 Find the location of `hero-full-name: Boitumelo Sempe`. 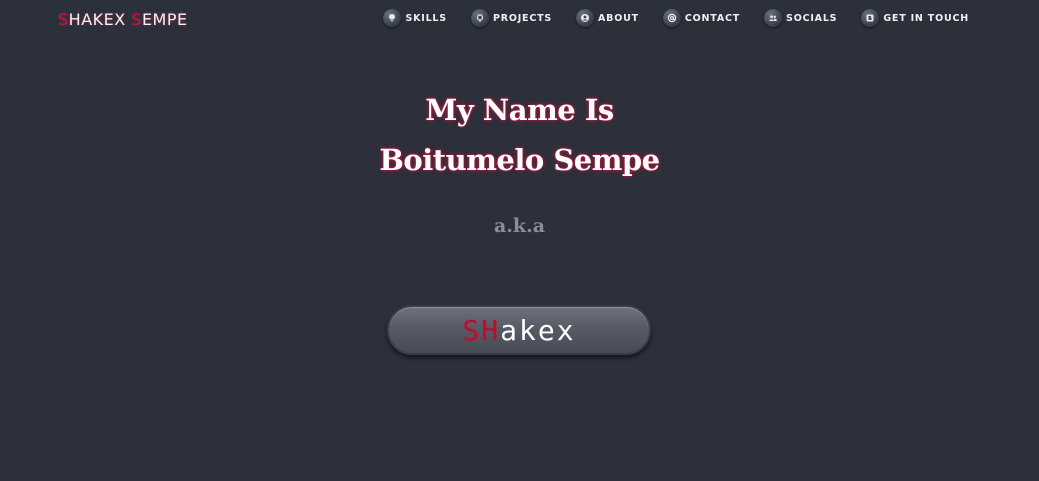

hero-full-name: Boitumelo Sempe is located at coordinates (519, 160).